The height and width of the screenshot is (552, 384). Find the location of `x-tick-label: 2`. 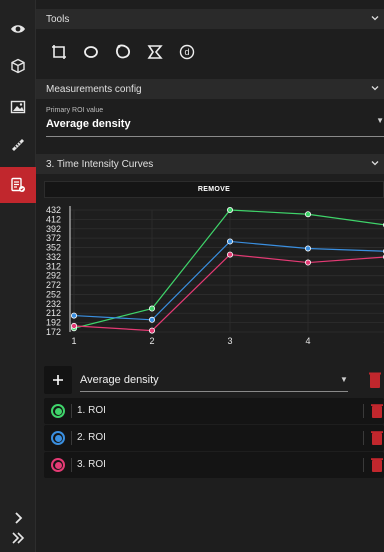

x-tick-label: 2 is located at coordinates (151, 341).